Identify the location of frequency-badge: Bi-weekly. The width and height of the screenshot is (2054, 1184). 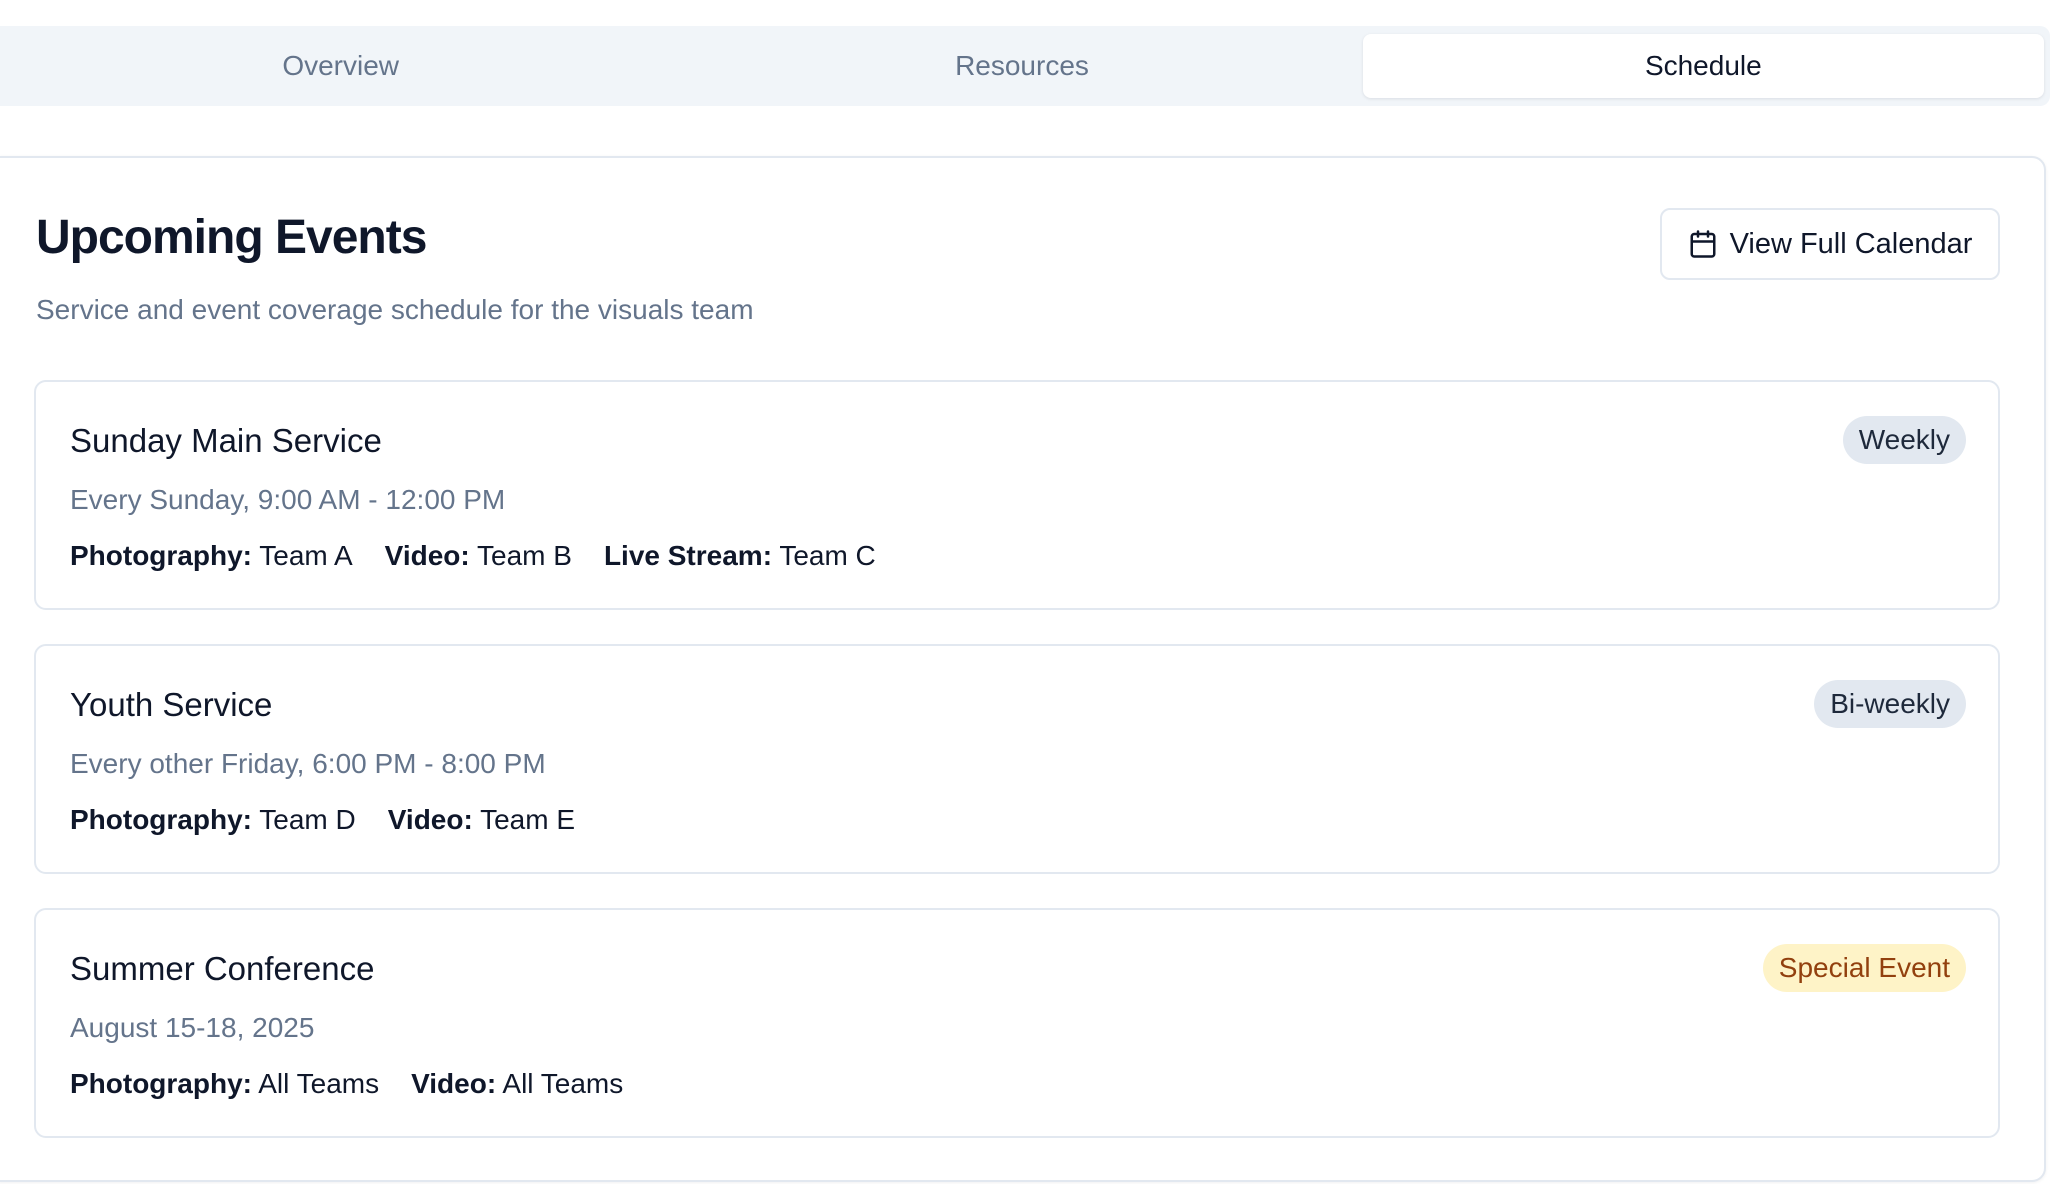
(1890, 704).